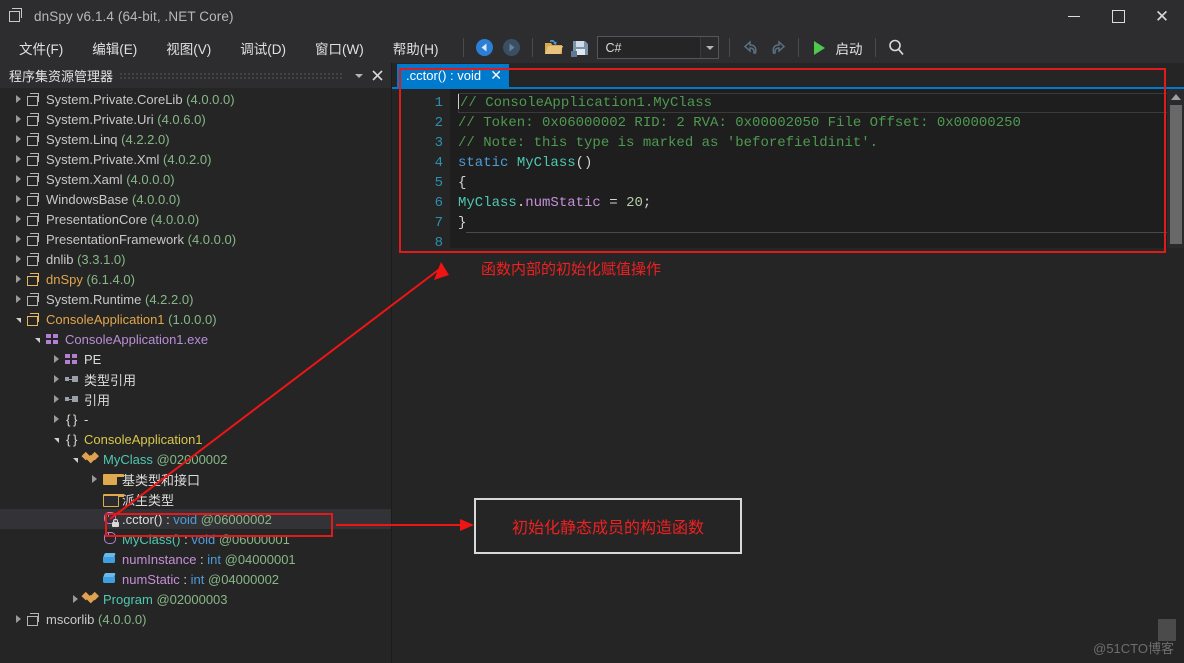 The height and width of the screenshot is (663, 1184). What do you see at coordinates (195, 179) in the screenshot?
I see `tree-item-system.xaml: System.Xaml (4.0.0.0)` at bounding box center [195, 179].